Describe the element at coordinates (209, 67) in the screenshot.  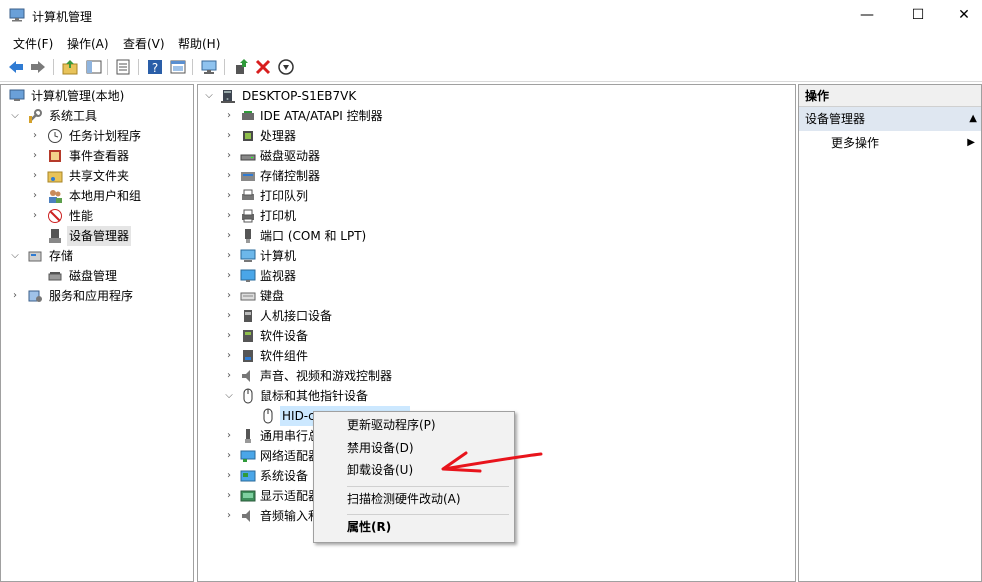
I see `monitor-icon` at that location.